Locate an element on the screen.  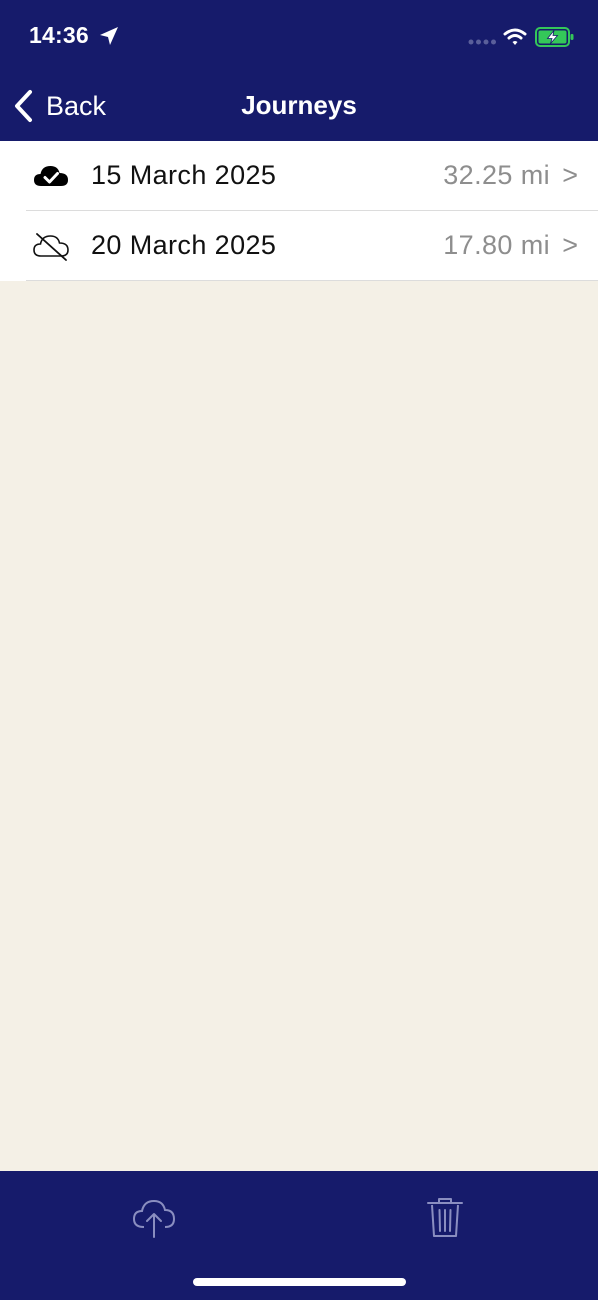
journey-distance: 17.80 mi is located at coordinates (496, 245).